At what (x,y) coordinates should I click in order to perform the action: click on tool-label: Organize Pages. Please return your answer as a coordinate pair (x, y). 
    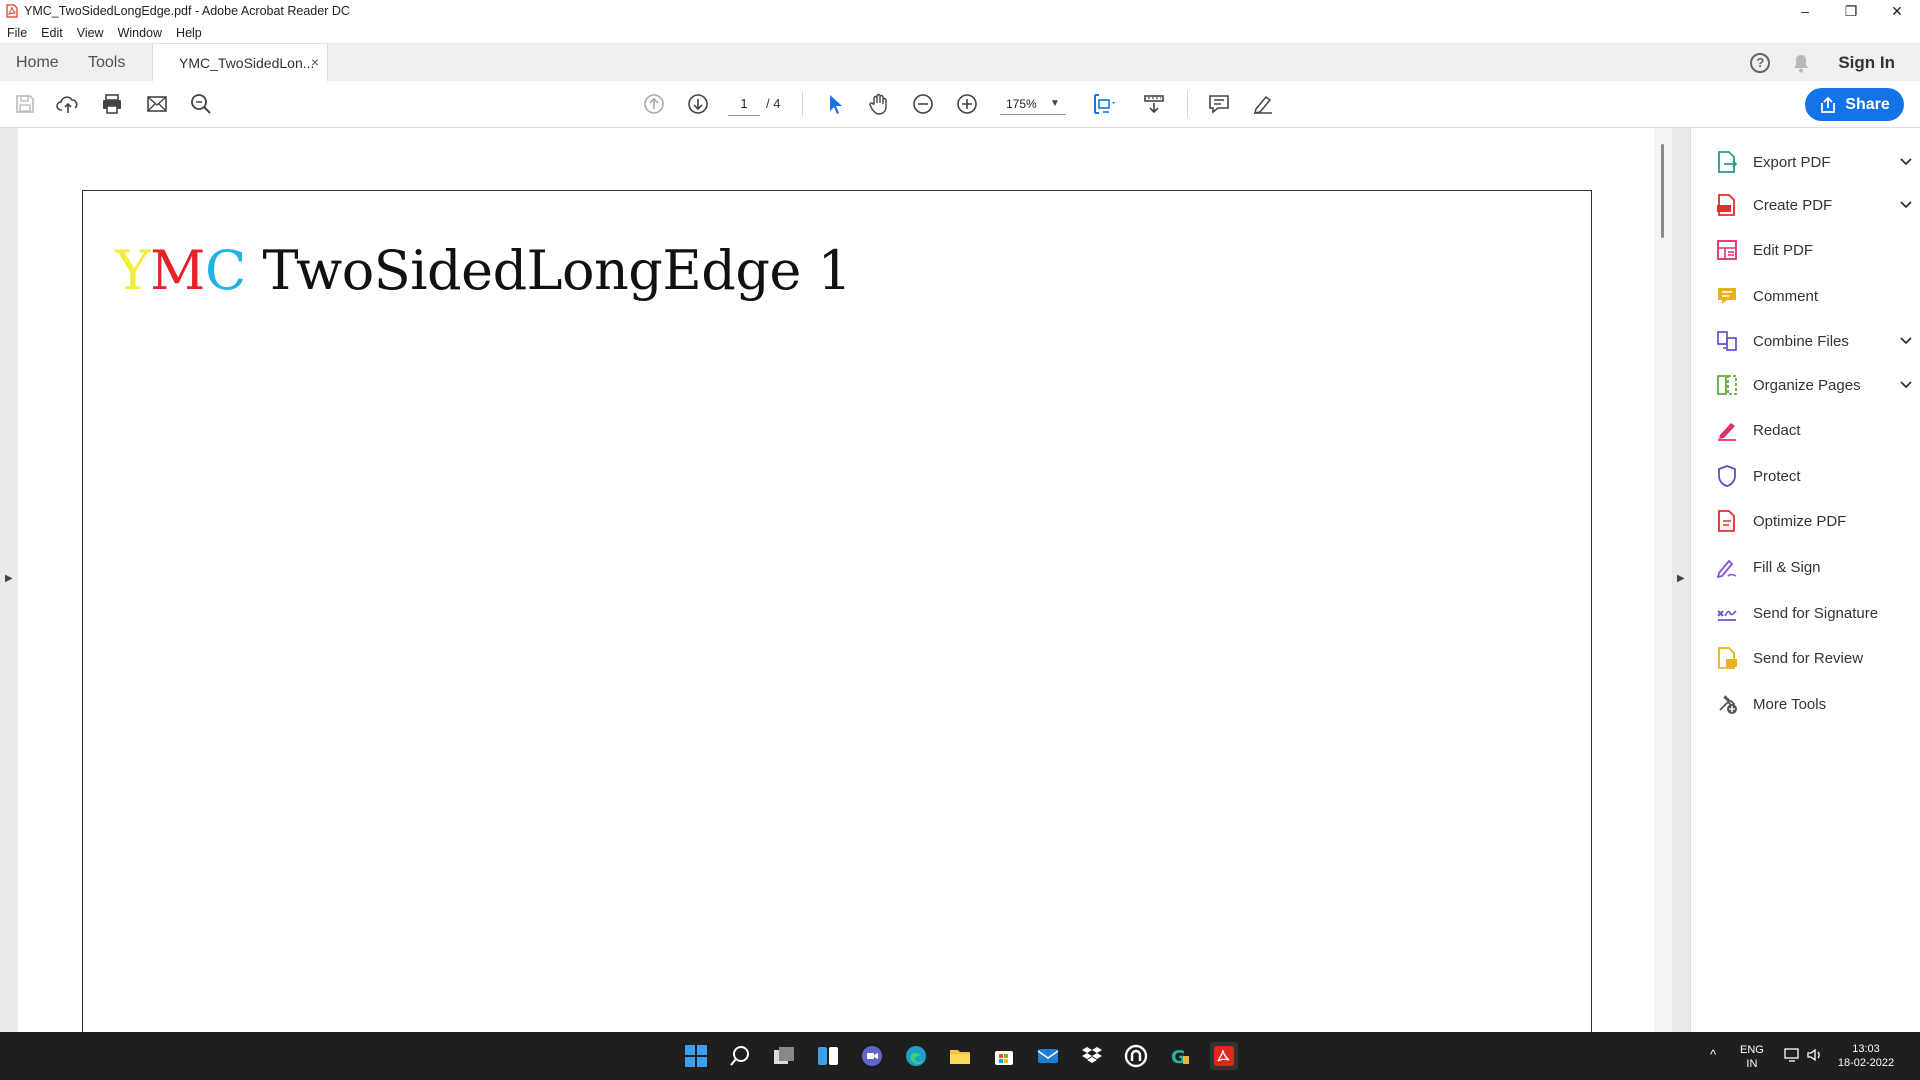
    Looking at the image, I should click on (1807, 385).